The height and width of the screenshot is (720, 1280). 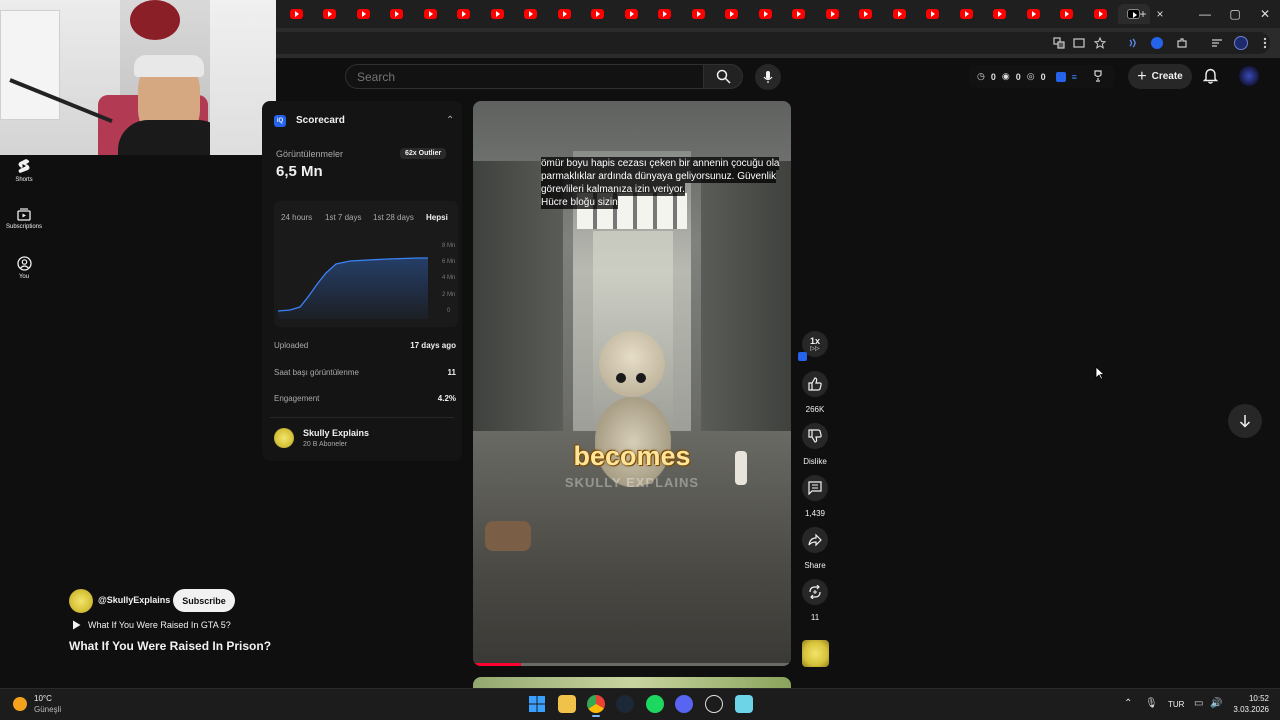 What do you see at coordinates (1198, 703) in the screenshot?
I see `network-icon: ▭` at bounding box center [1198, 703].